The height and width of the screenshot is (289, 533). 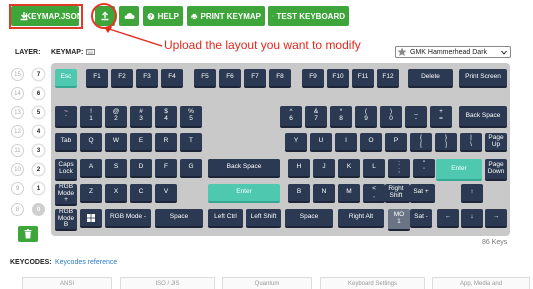 I want to click on key-satminus: Sat -, so click(x=421, y=218).